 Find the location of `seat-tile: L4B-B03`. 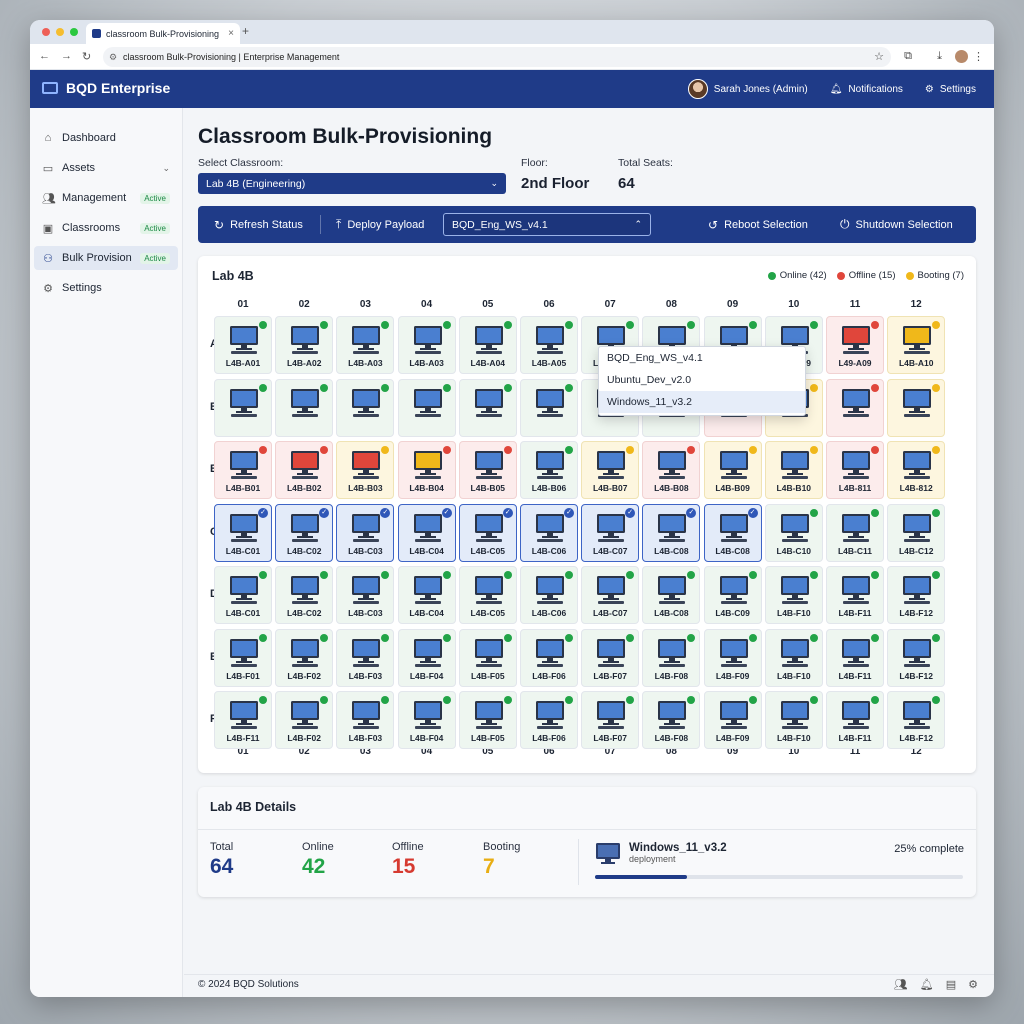

seat-tile: L4B-B03 is located at coordinates (365, 470).